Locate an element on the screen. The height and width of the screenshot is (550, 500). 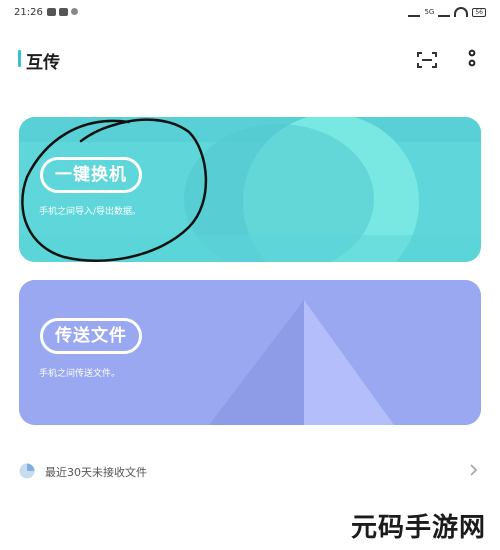
more-vertical-icon is located at coordinates (472, 58).